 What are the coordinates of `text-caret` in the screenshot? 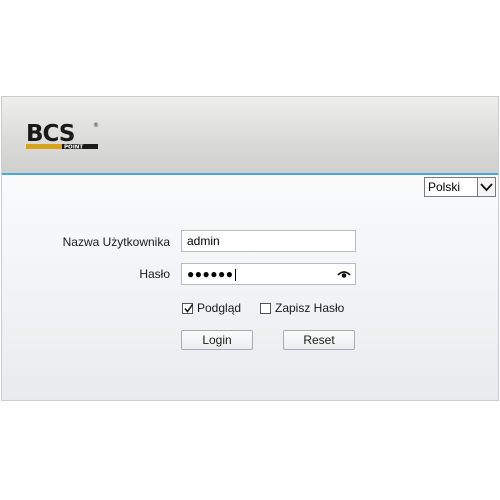 It's located at (235, 274).